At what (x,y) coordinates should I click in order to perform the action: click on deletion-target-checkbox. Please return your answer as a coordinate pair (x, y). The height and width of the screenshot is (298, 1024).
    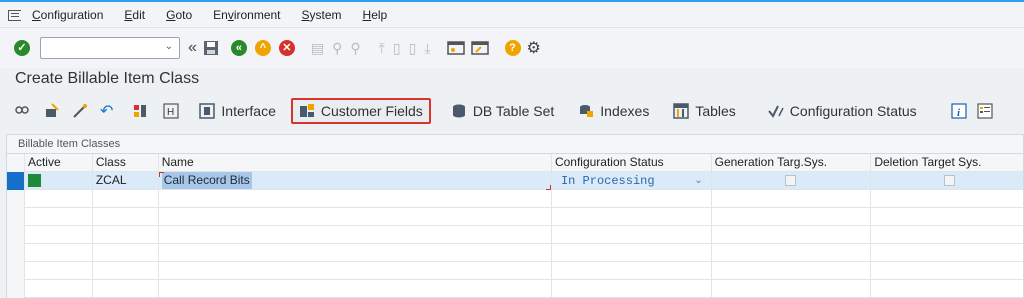
    Looking at the image, I should click on (950, 180).